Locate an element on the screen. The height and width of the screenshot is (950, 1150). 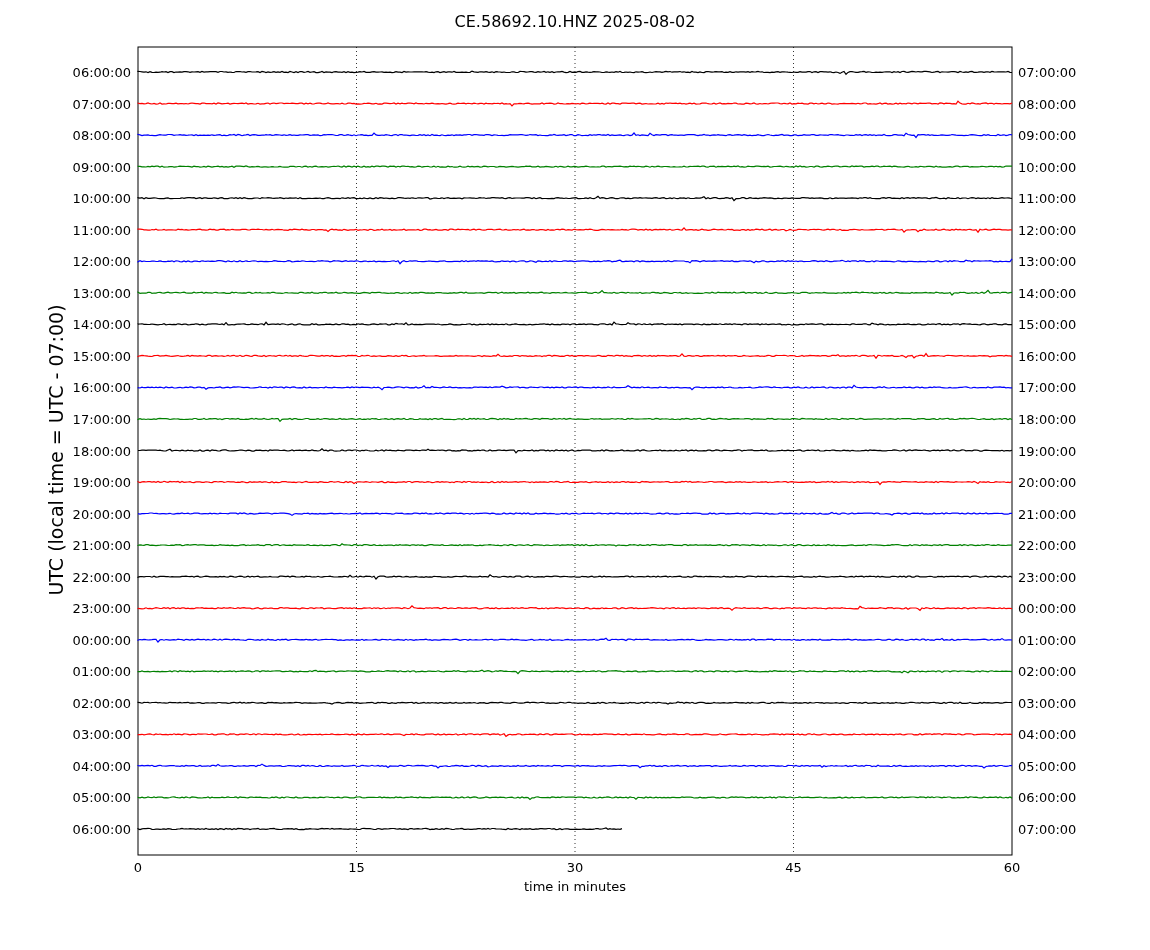
local-hour-label: 13:00:00 is located at coordinates (1047, 262).